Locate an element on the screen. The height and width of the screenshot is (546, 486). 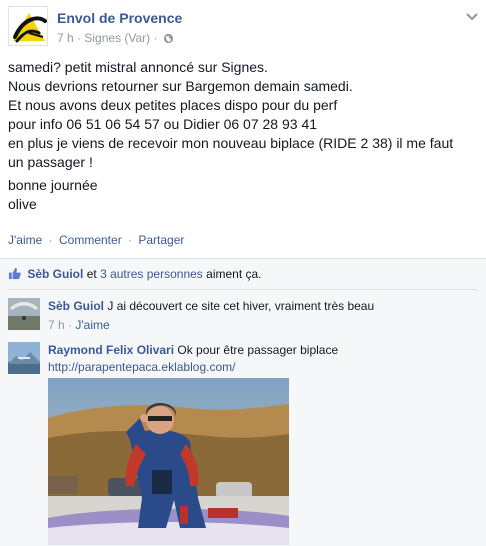
divider is located at coordinates (243, 289).